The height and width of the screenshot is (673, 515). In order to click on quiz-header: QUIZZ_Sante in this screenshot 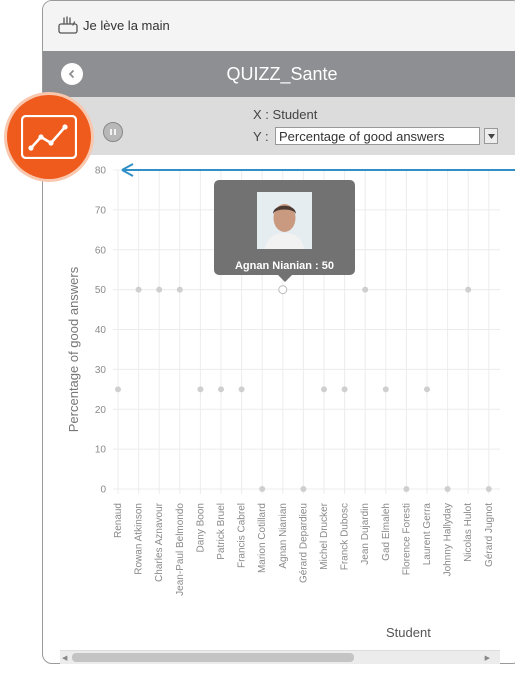, I will do `click(279, 74)`.